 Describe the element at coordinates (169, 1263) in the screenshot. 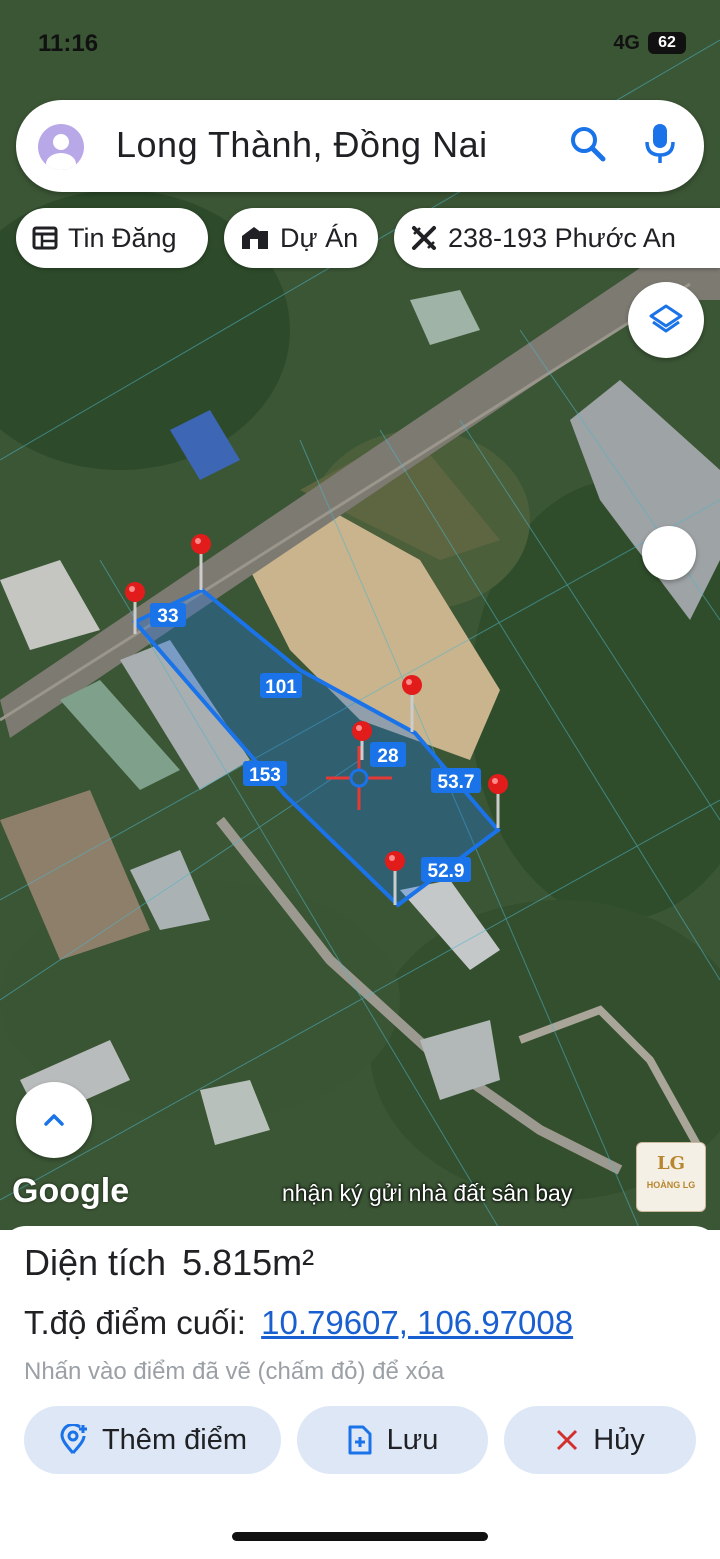

I see `area-row: Diện tích 5.815m²` at that location.